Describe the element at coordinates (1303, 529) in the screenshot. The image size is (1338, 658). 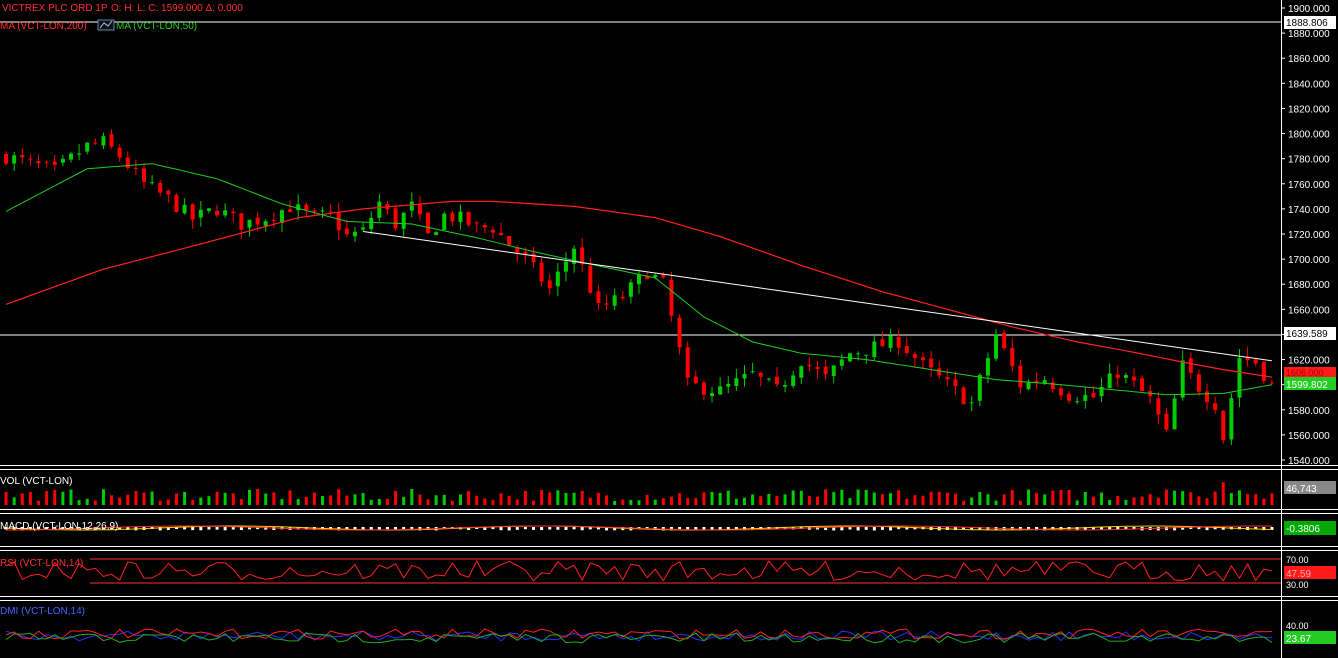
I see `svg-text: -0.3806` at that location.